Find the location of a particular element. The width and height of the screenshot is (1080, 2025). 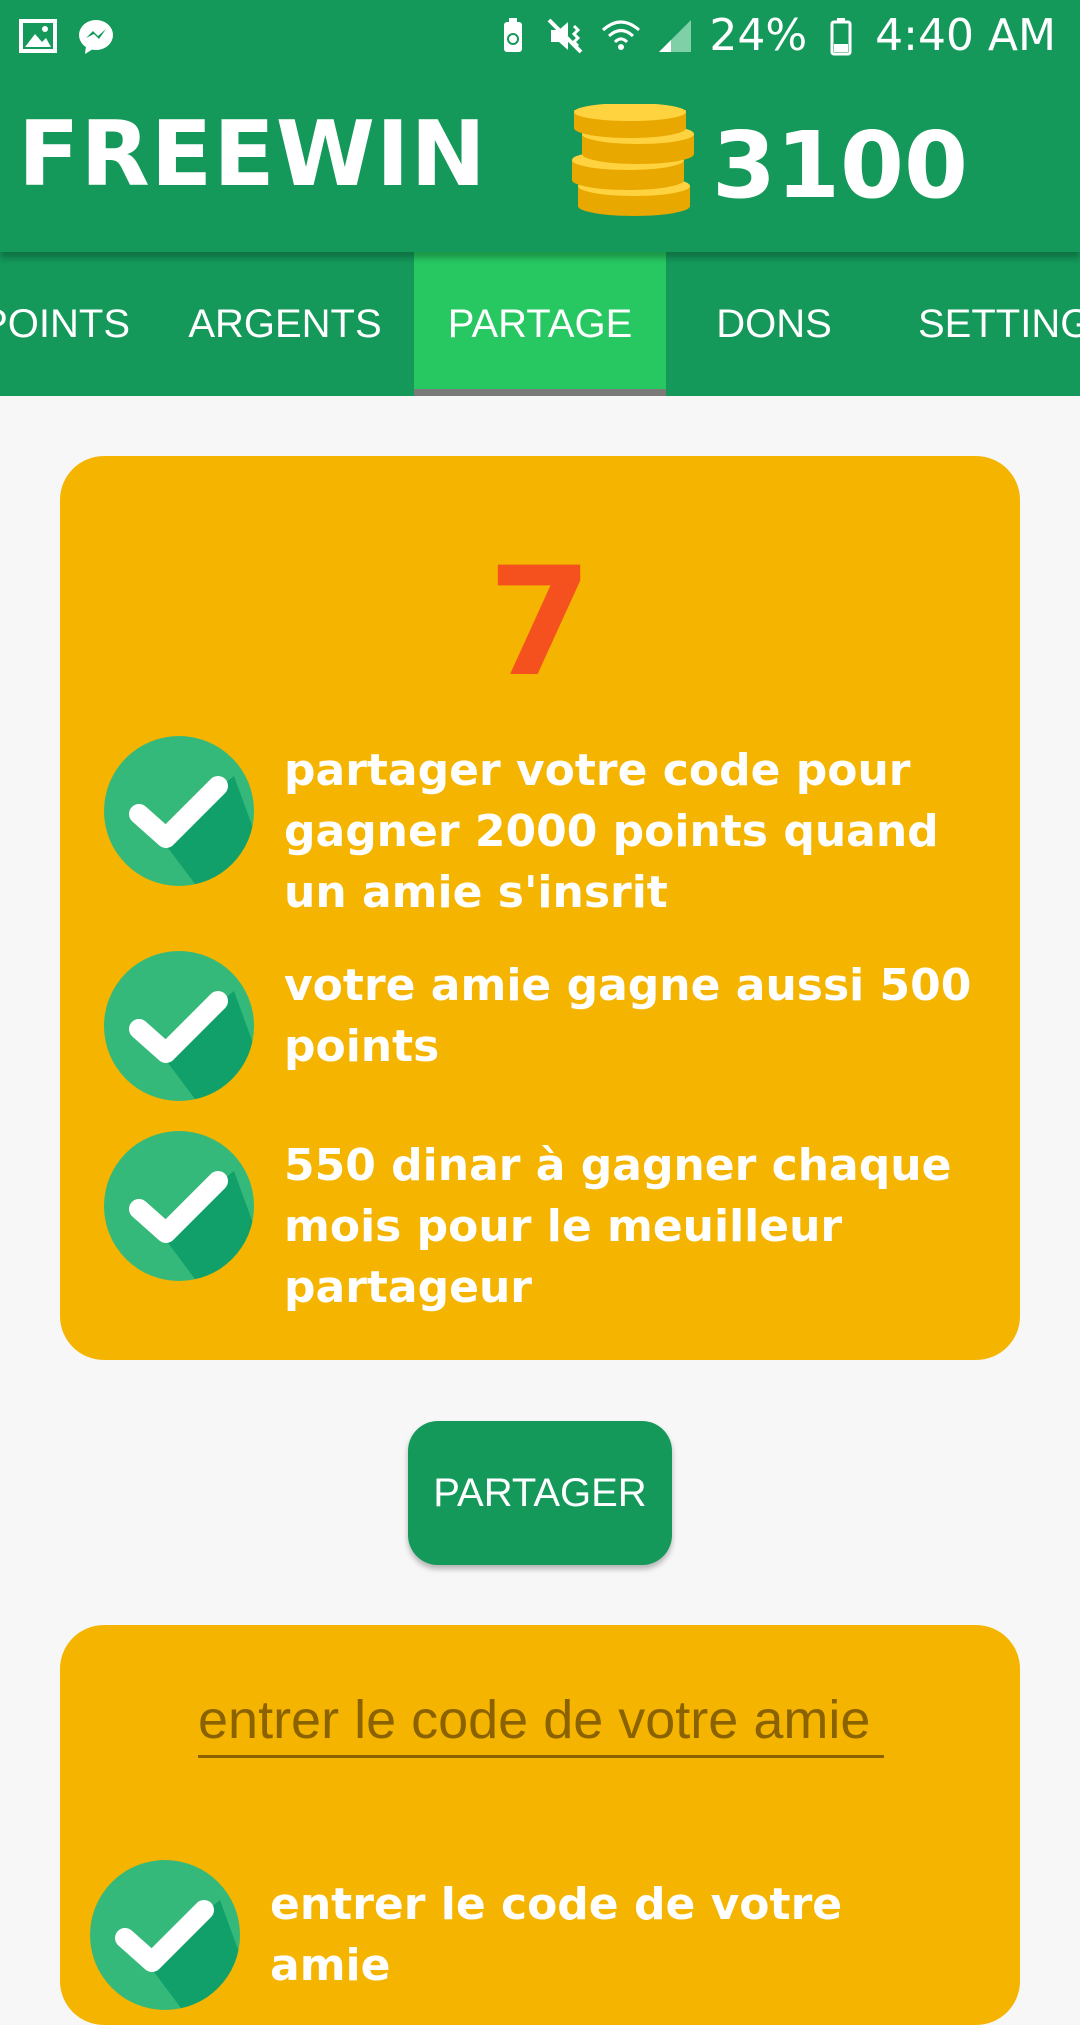

app-bar: FREEWIN 3100 is located at coordinates (540, 162).